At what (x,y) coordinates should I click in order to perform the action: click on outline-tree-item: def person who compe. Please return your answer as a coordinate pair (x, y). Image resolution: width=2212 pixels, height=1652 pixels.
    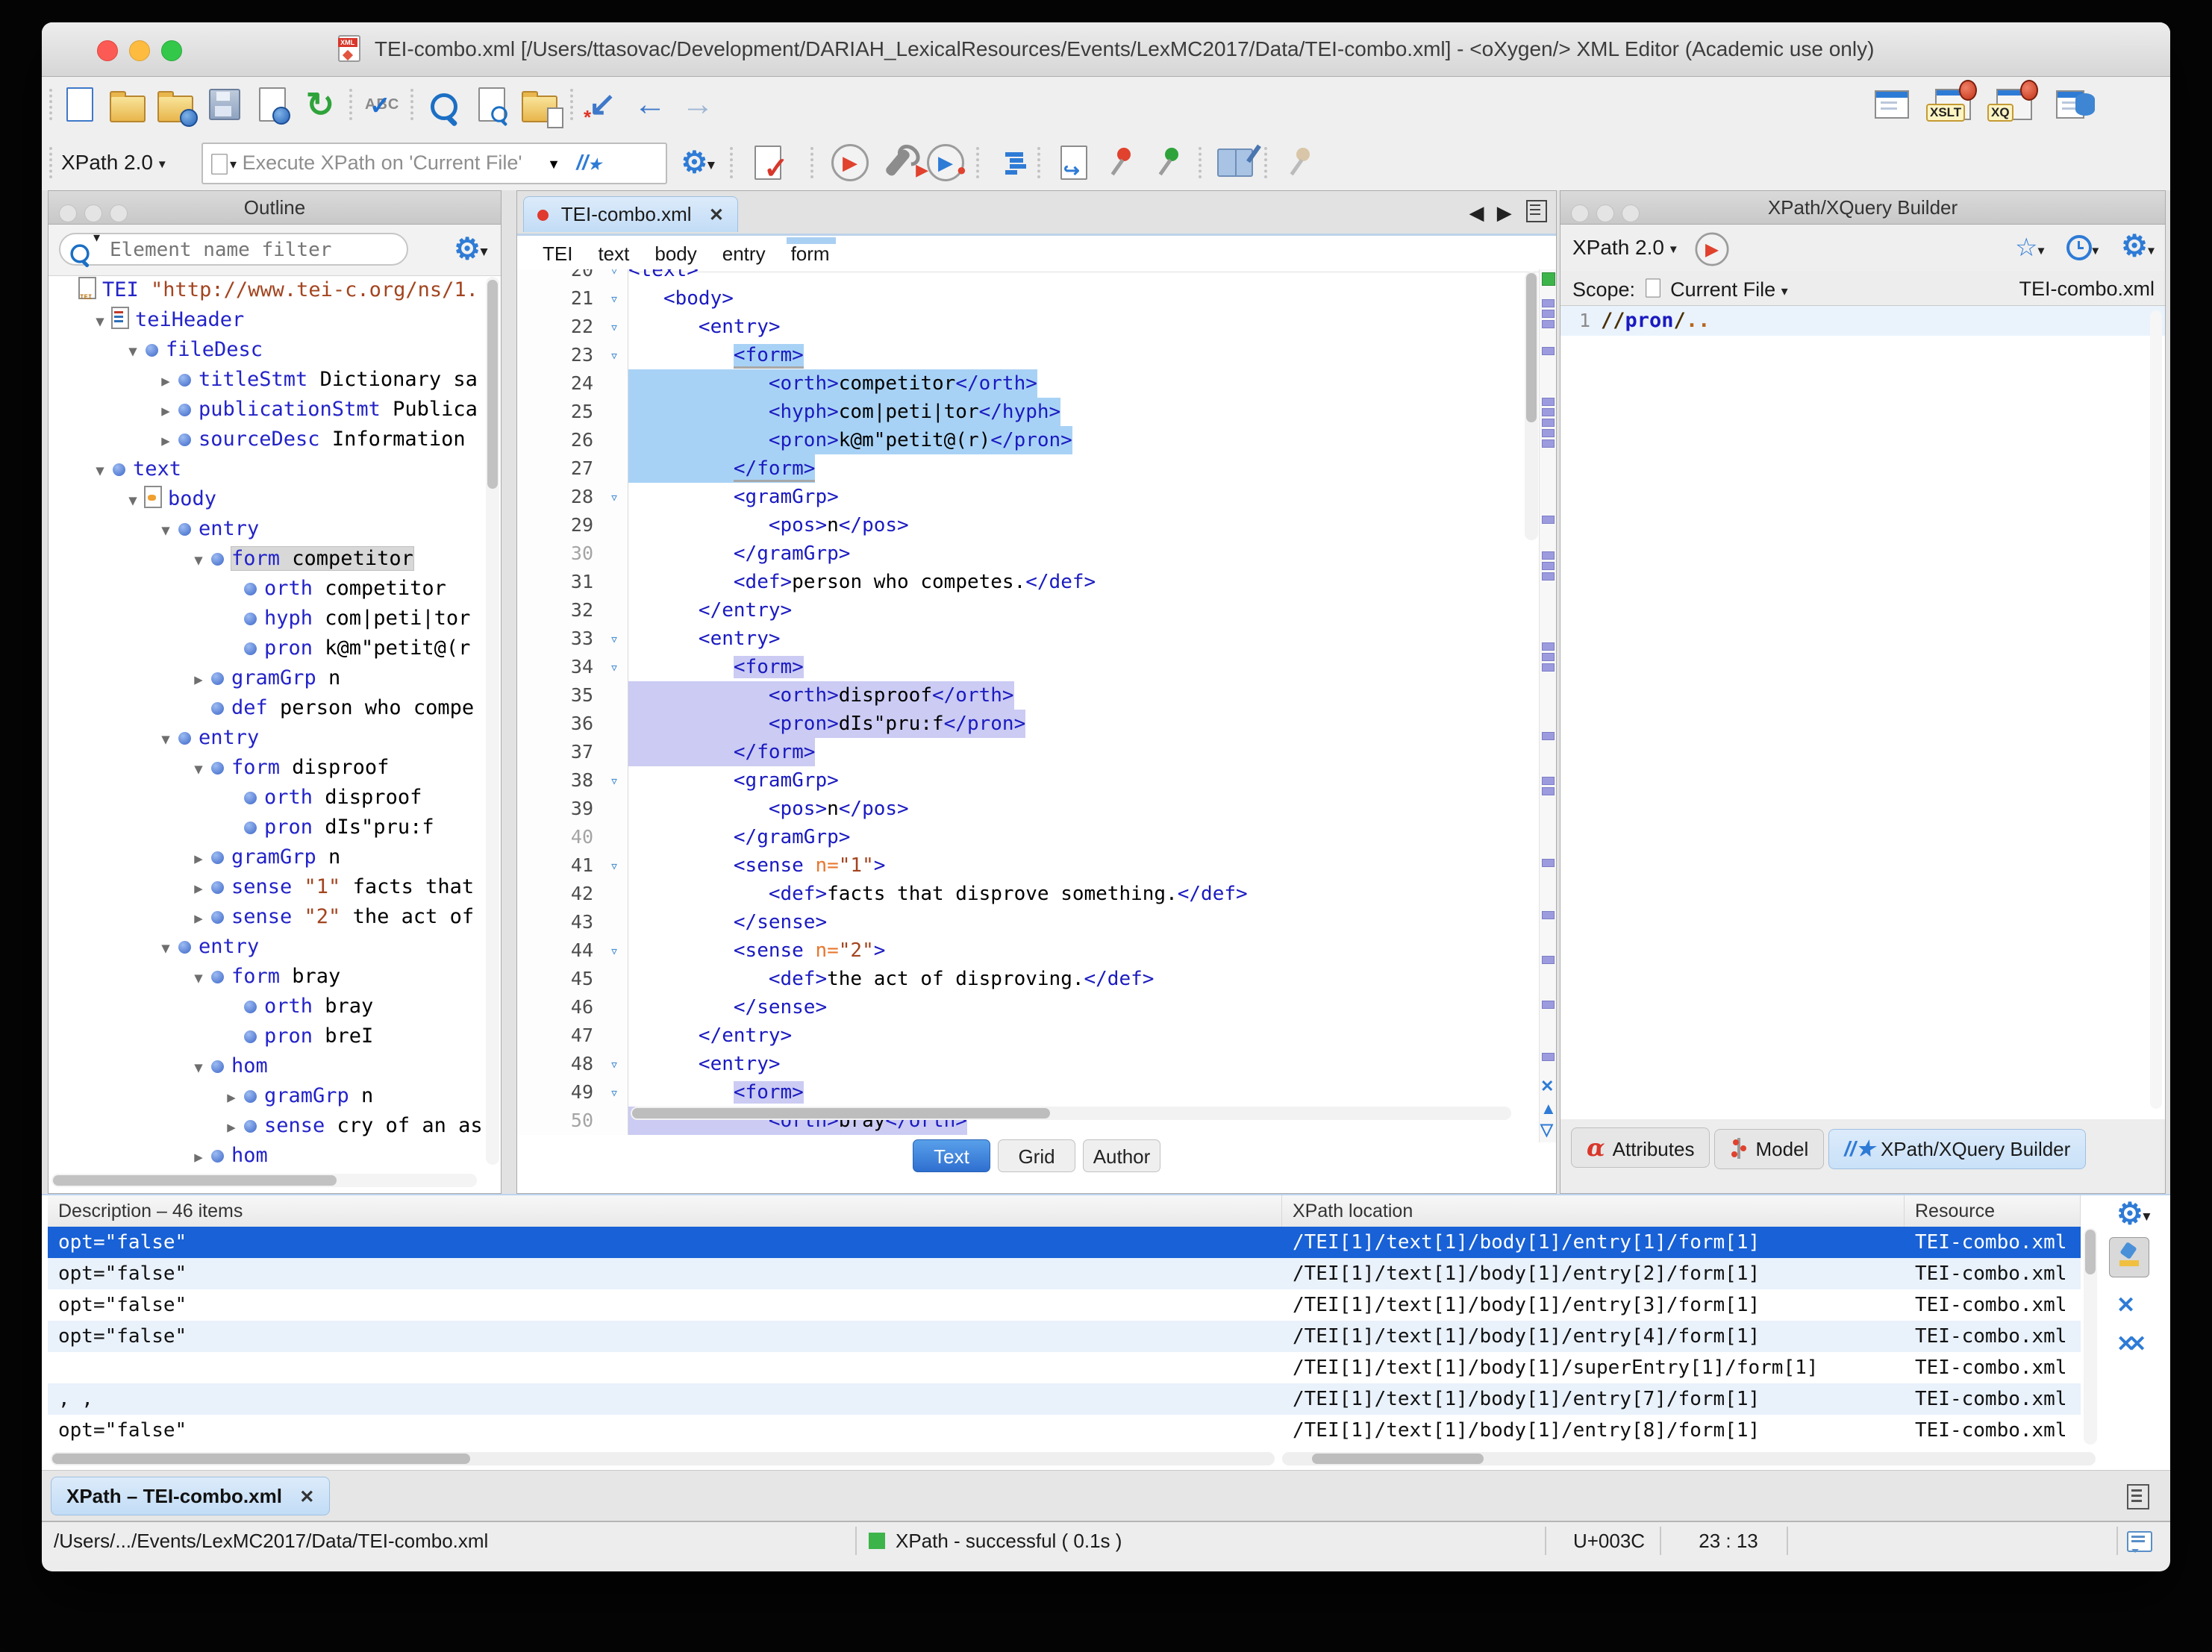
    Looking at the image, I should click on (266, 708).